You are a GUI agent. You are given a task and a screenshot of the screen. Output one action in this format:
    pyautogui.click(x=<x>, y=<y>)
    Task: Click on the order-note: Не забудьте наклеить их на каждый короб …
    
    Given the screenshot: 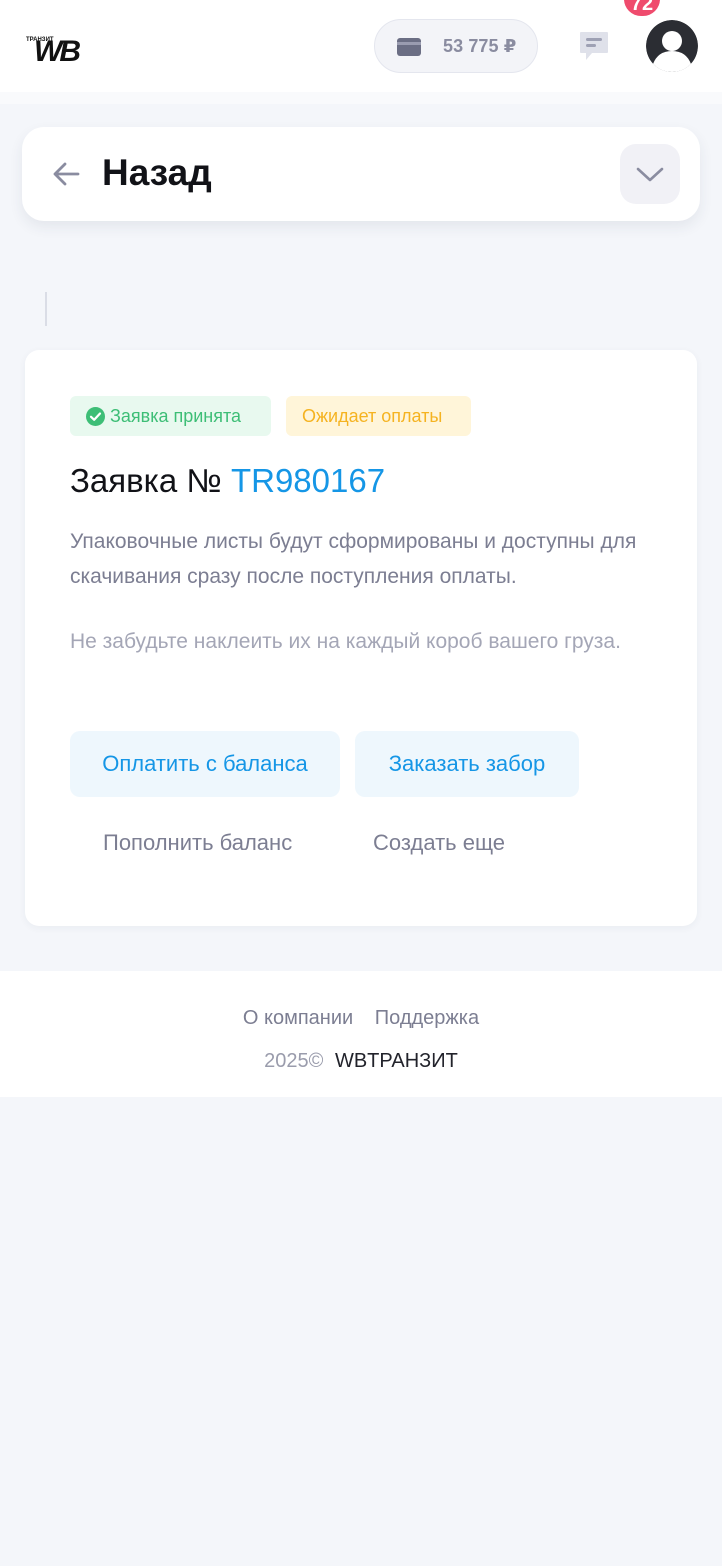 What is the action you would take?
    pyautogui.click(x=345, y=641)
    